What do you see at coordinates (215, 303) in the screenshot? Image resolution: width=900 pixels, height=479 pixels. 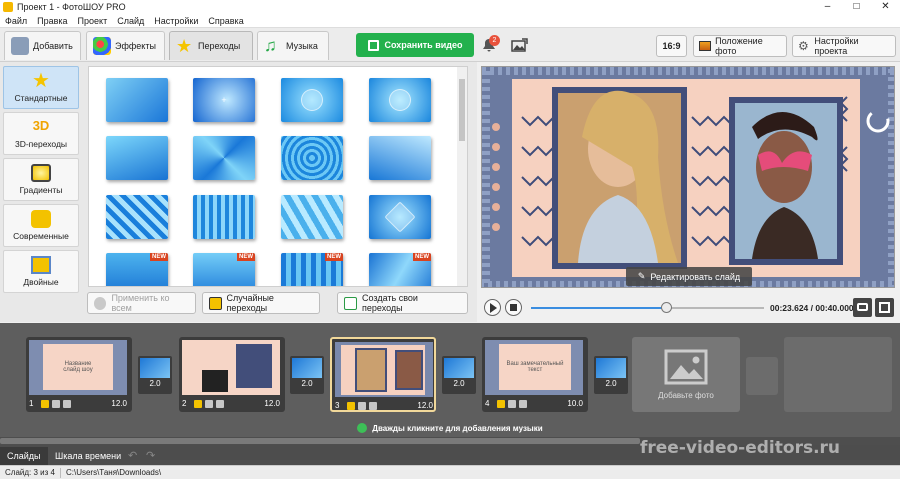 I see `random-icon` at bounding box center [215, 303].